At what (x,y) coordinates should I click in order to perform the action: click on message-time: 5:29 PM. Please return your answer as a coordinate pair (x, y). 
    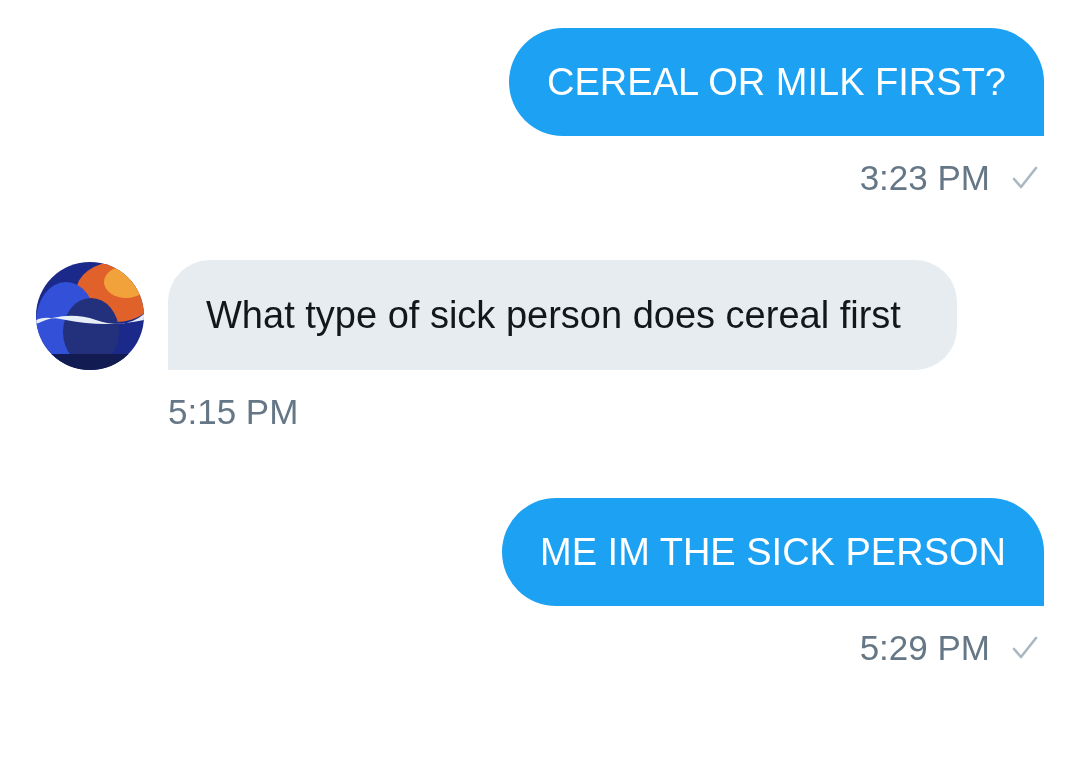
    Looking at the image, I should click on (924, 648).